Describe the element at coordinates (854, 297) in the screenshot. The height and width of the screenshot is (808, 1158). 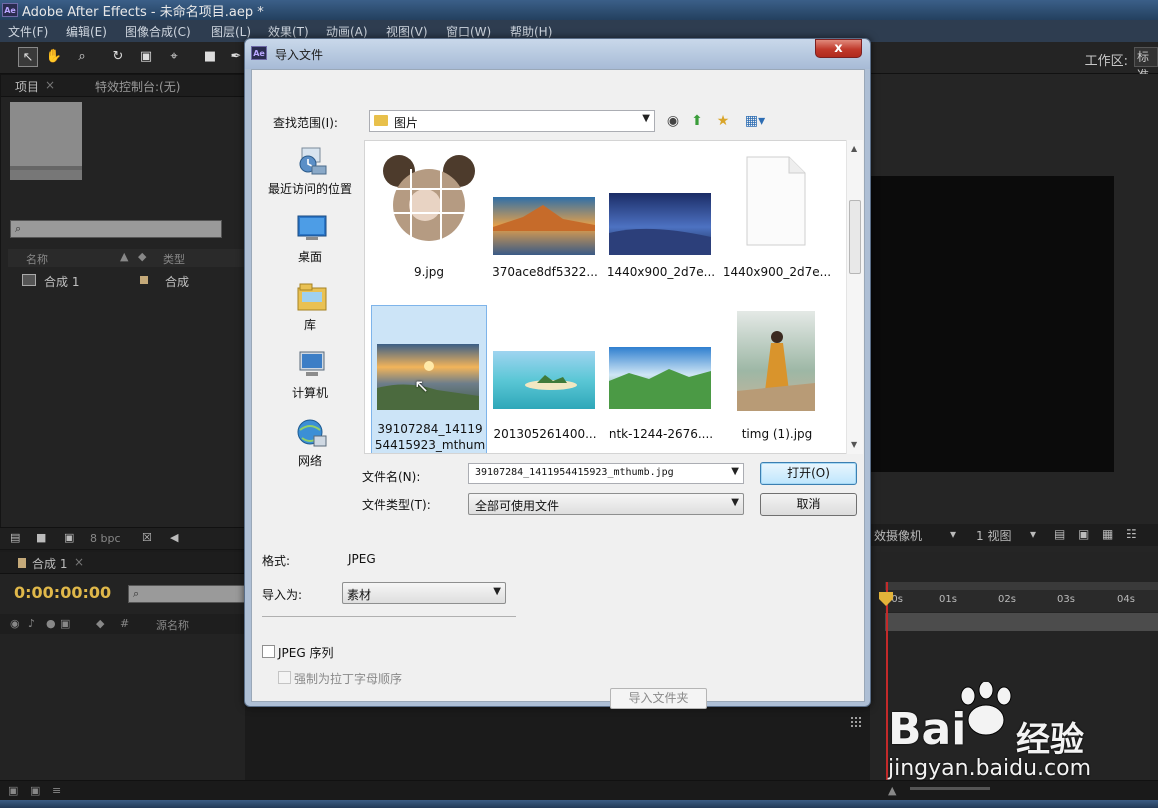
I see `file-list-scrollbar: ▲ ▼` at that location.